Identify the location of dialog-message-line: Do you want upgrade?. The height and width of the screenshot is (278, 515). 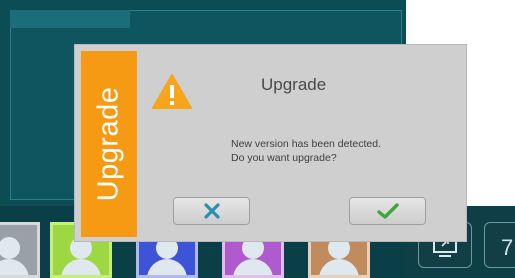
(284, 158).